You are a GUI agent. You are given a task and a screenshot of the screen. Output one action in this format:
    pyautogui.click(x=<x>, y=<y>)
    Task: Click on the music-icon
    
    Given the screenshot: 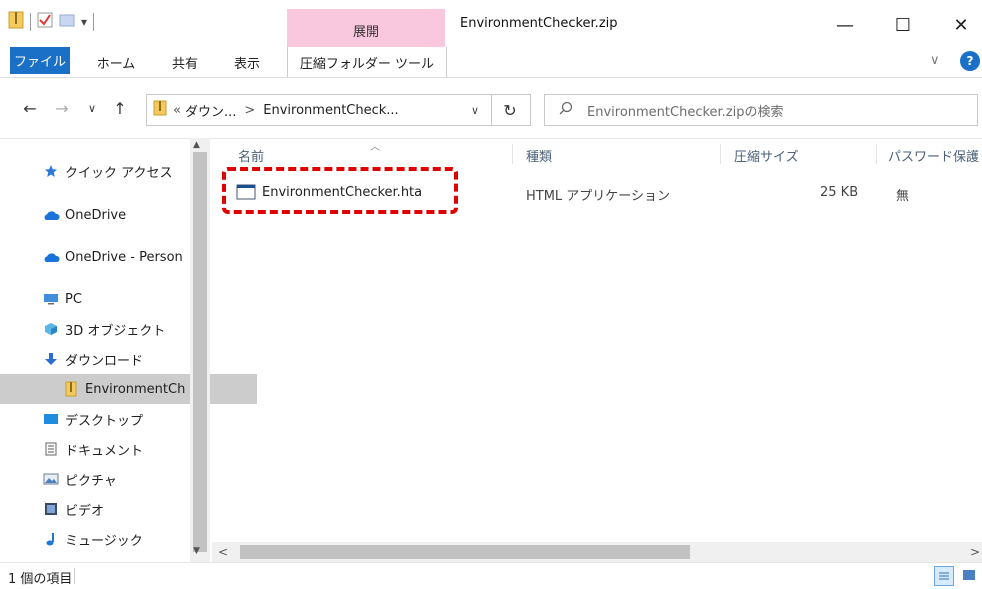 What is the action you would take?
    pyautogui.click(x=51, y=539)
    